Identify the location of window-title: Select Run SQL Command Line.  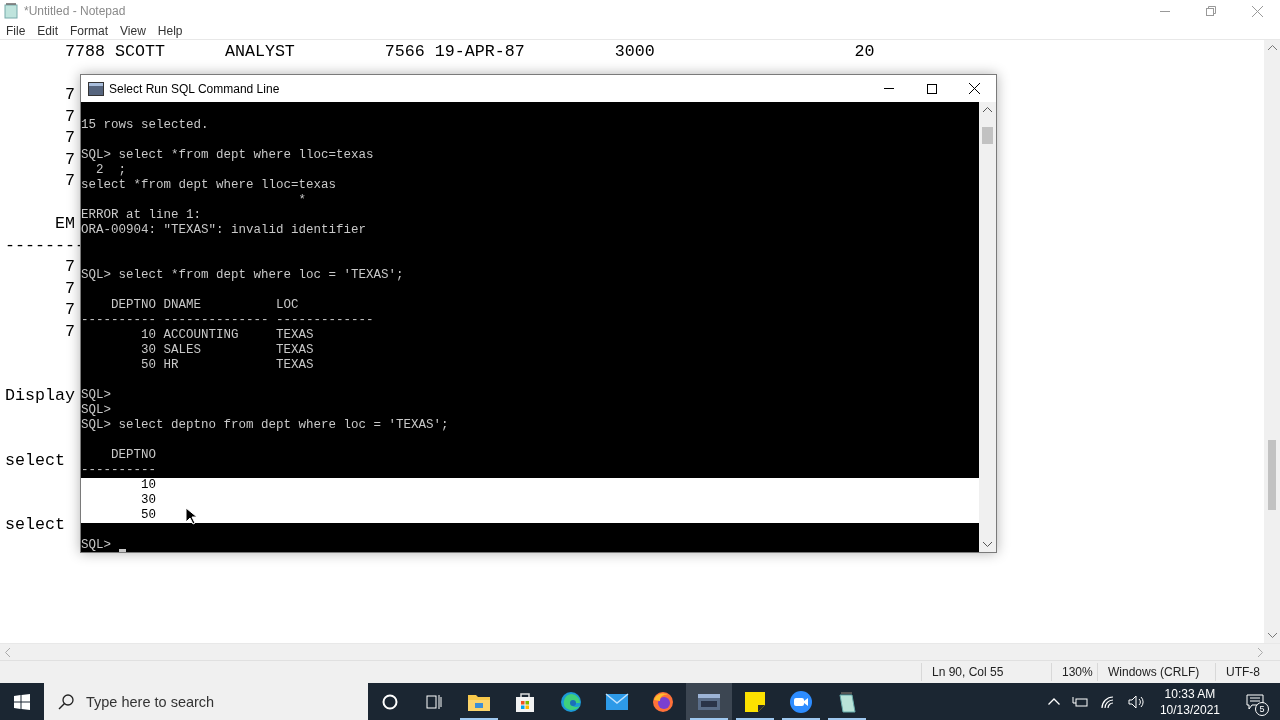
(194, 89).